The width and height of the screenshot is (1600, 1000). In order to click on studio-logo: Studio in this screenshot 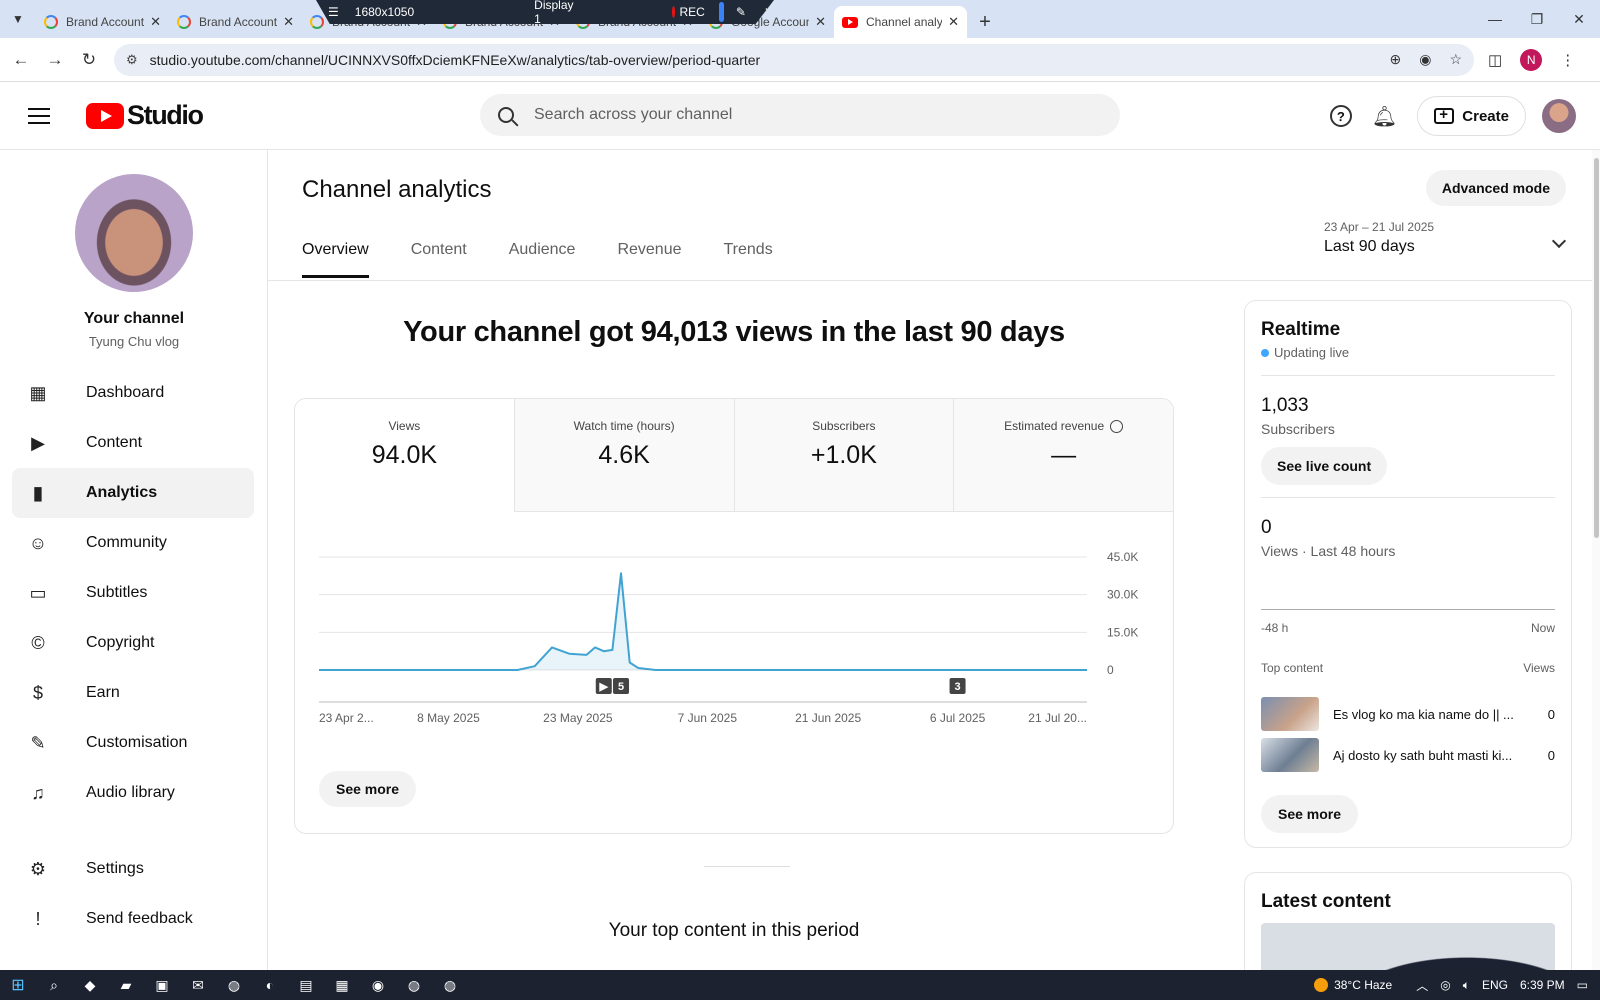, I will do `click(145, 115)`.